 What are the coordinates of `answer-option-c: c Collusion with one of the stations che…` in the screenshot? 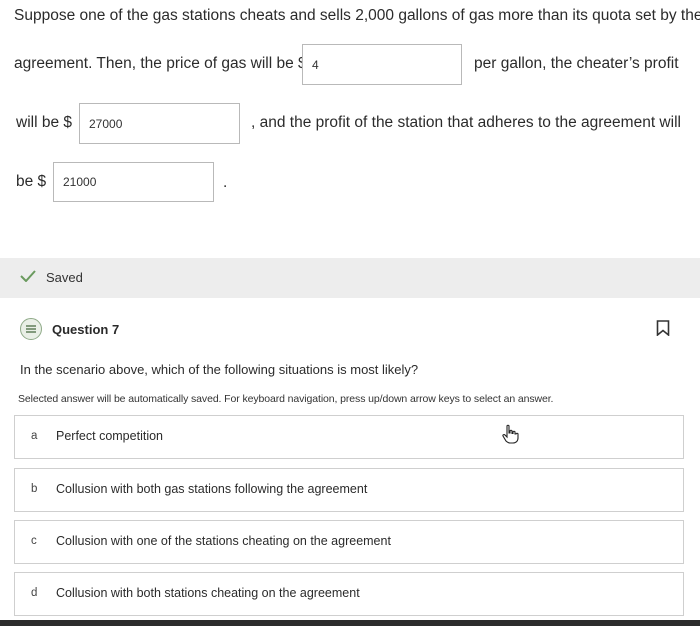 It's located at (349, 542).